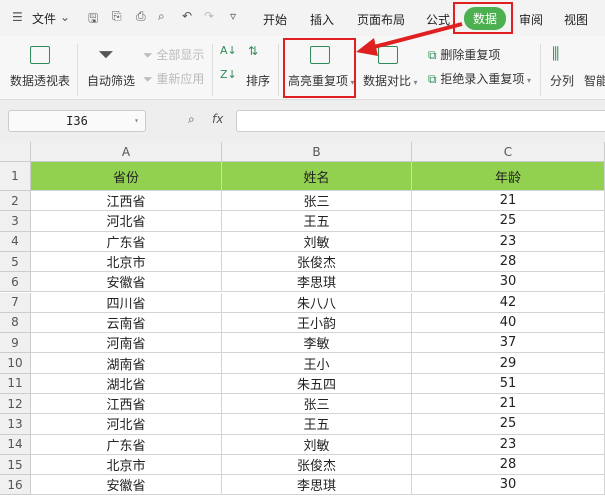  Describe the element at coordinates (126, 302) in the screenshot. I see `cell-province: 四川省` at that location.